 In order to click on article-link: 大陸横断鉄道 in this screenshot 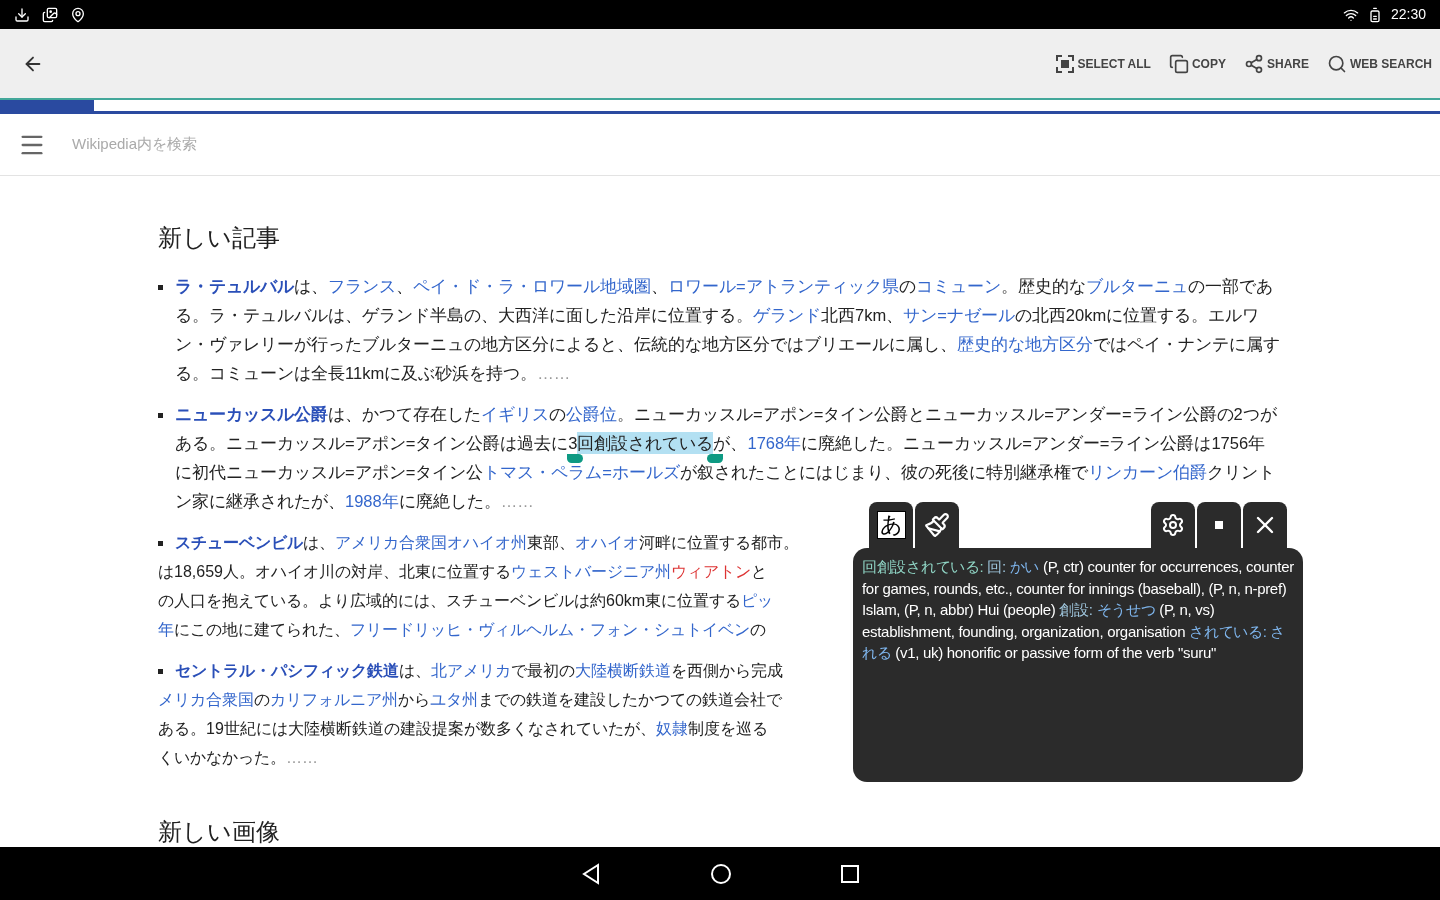, I will do `click(623, 670)`.